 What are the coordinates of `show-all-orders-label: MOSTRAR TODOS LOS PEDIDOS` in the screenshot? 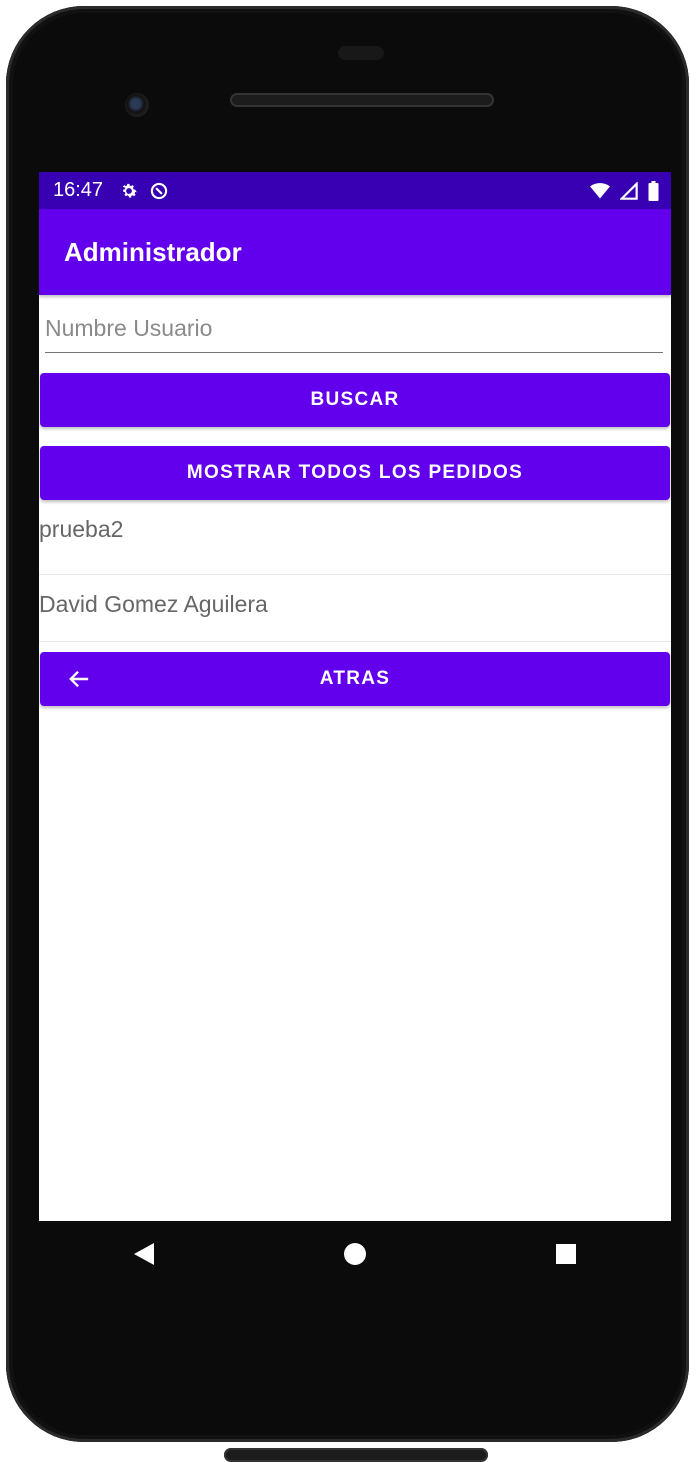 It's located at (355, 472).